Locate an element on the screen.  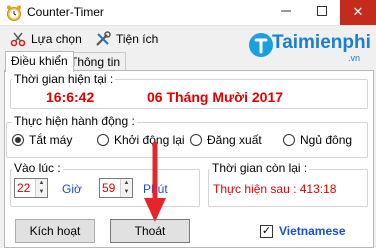
minimize-button is located at coordinates (286, 12).